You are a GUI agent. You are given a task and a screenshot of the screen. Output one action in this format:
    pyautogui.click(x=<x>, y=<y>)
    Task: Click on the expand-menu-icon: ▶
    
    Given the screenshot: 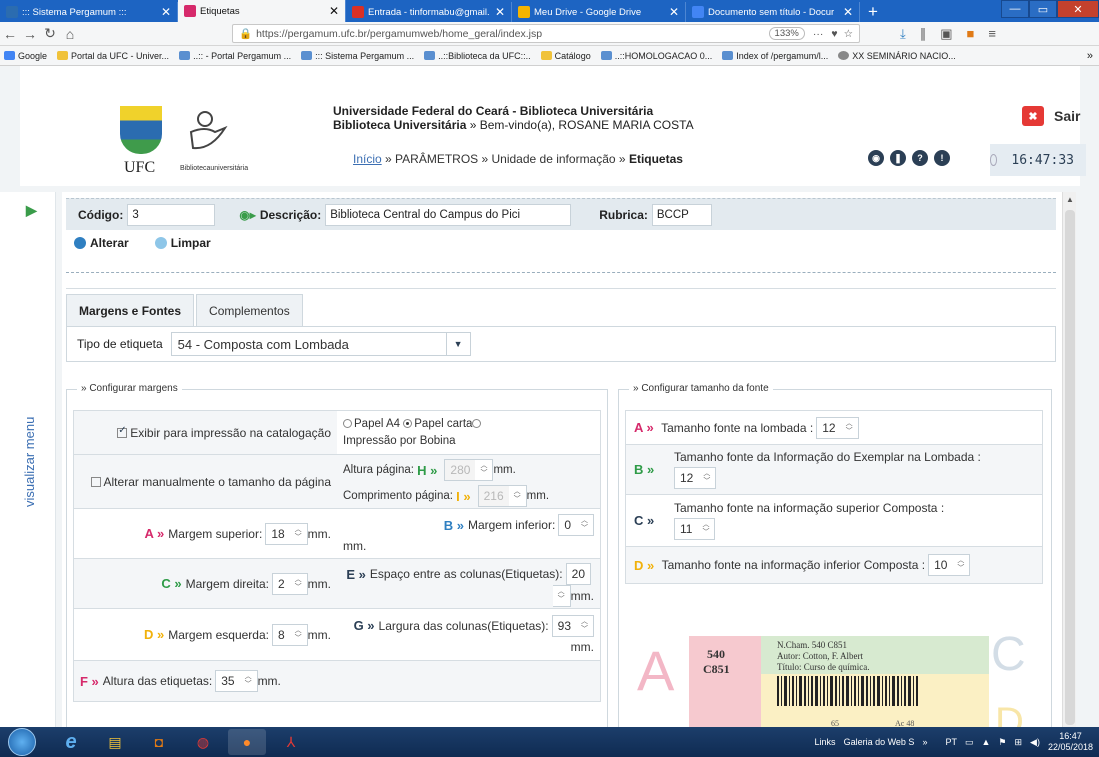 What is the action you would take?
    pyautogui.click(x=31, y=210)
    